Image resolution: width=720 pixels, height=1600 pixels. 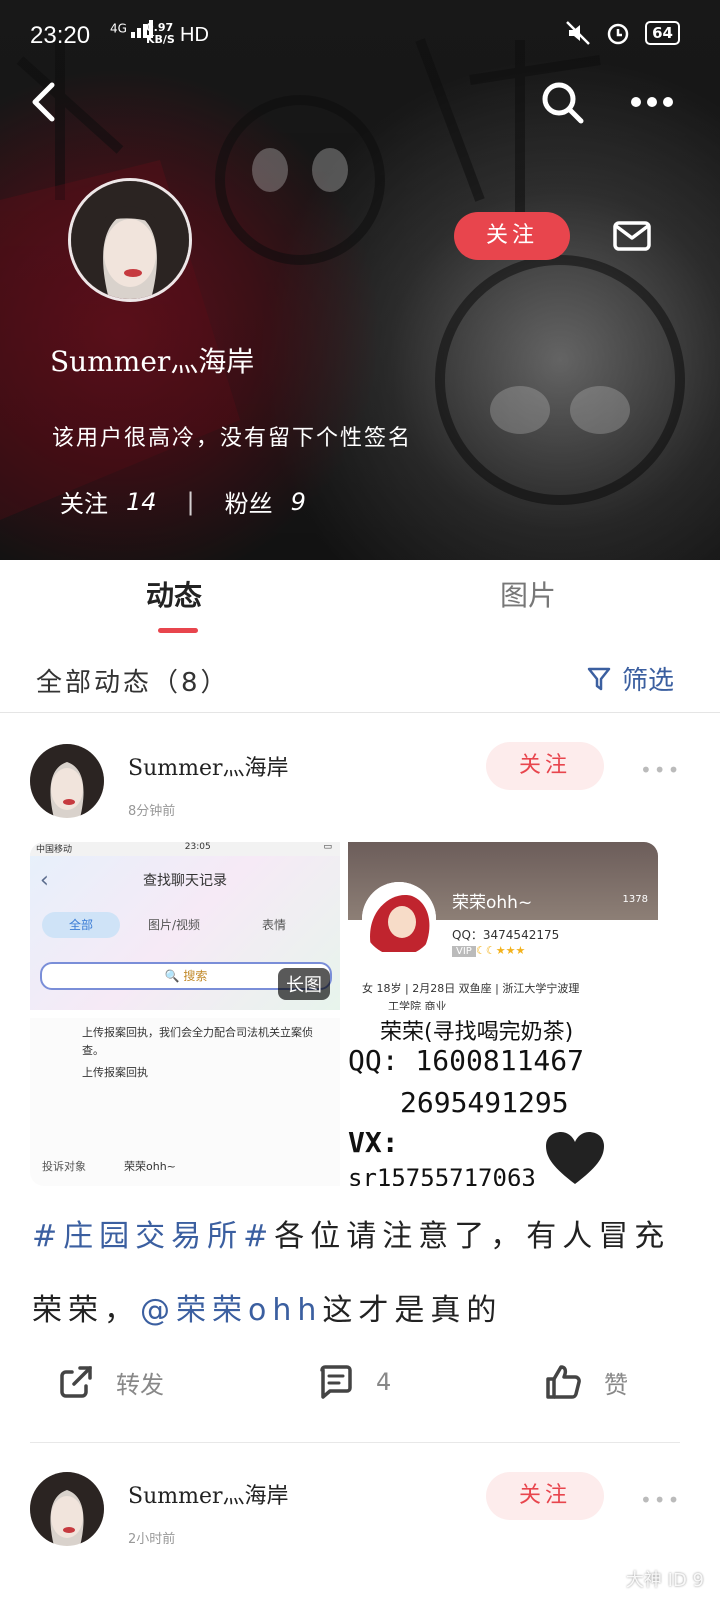 I want to click on mini-likes: 1378, so click(x=635, y=899).